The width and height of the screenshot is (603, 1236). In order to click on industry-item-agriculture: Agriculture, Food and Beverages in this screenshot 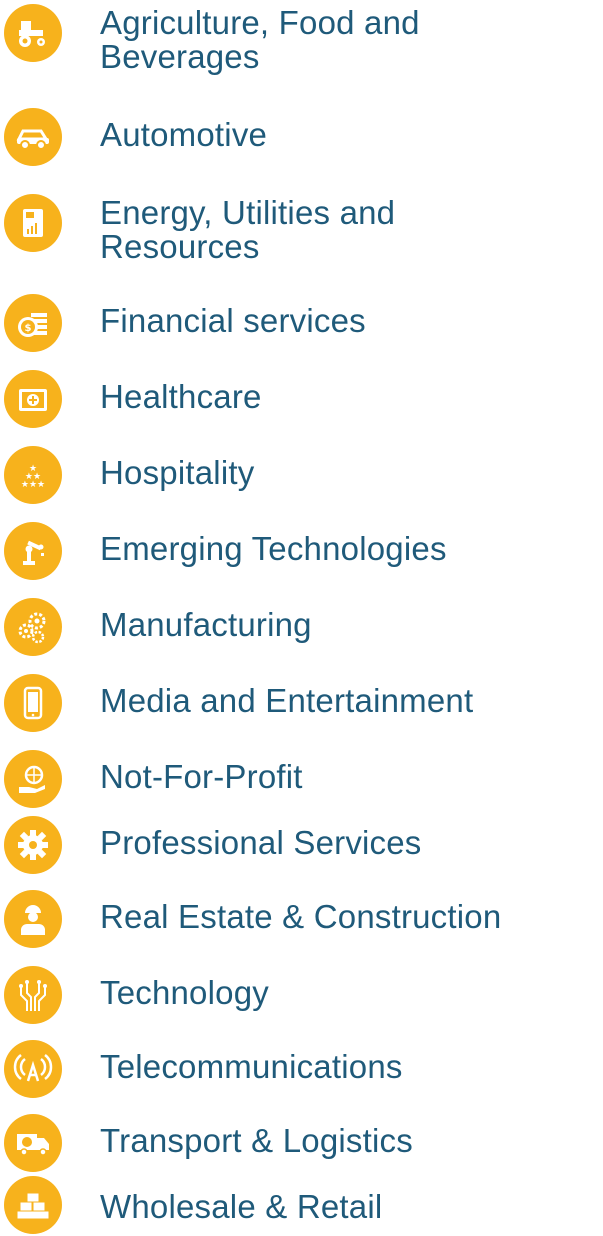, I will do `click(301, 43)`.